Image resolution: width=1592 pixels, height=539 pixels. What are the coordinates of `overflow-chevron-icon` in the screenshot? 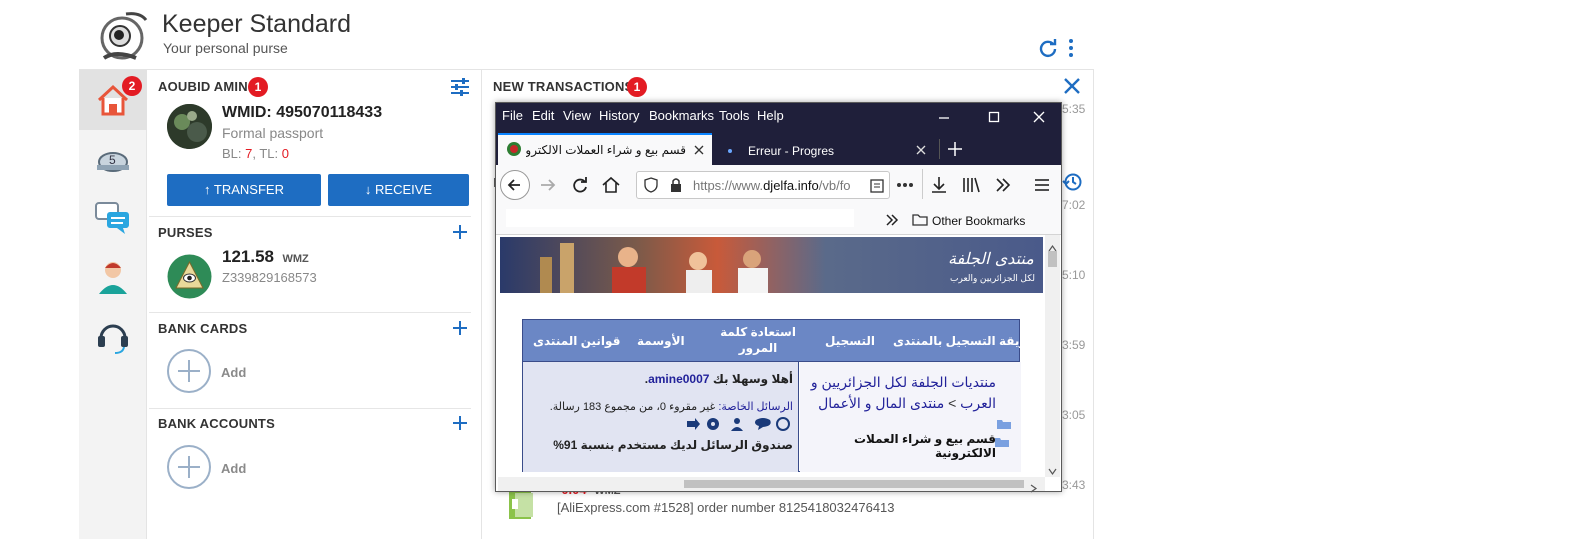 It's located at (1003, 185).